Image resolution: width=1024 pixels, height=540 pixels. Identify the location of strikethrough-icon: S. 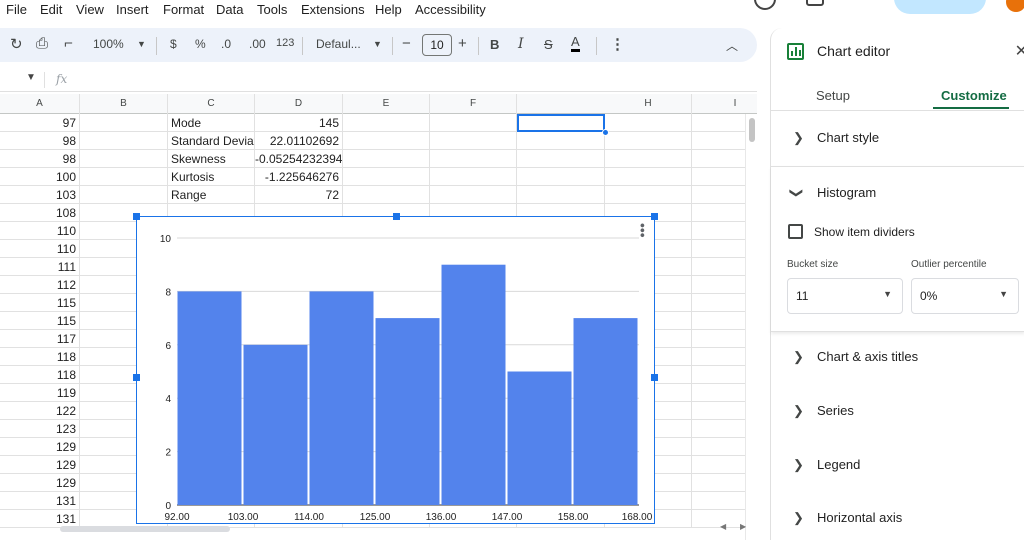
(548, 44).